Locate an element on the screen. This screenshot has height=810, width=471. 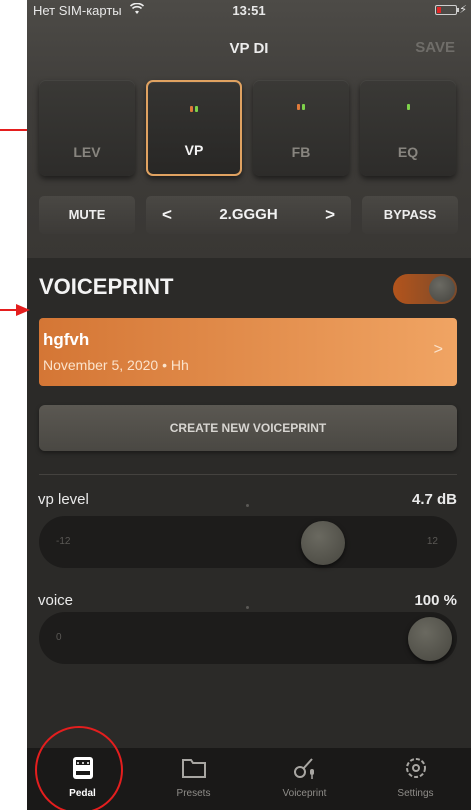
block-eq-button: EQ is located at coordinates (408, 128).